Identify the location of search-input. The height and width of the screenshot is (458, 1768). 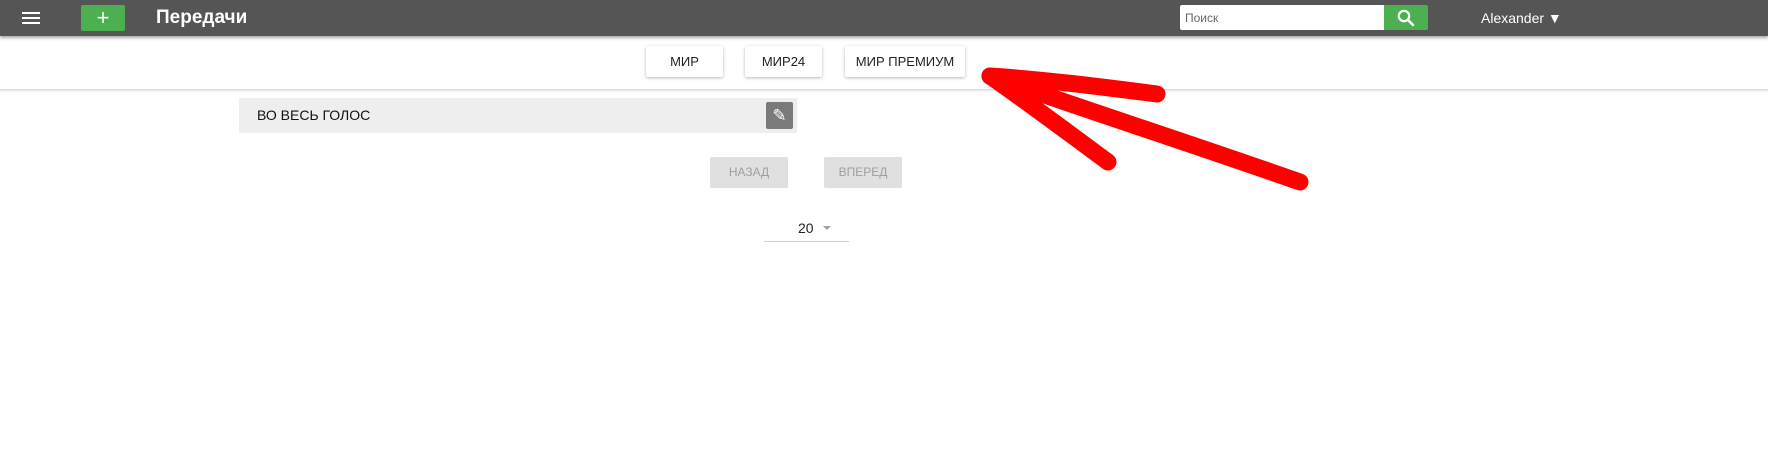
(1282, 17).